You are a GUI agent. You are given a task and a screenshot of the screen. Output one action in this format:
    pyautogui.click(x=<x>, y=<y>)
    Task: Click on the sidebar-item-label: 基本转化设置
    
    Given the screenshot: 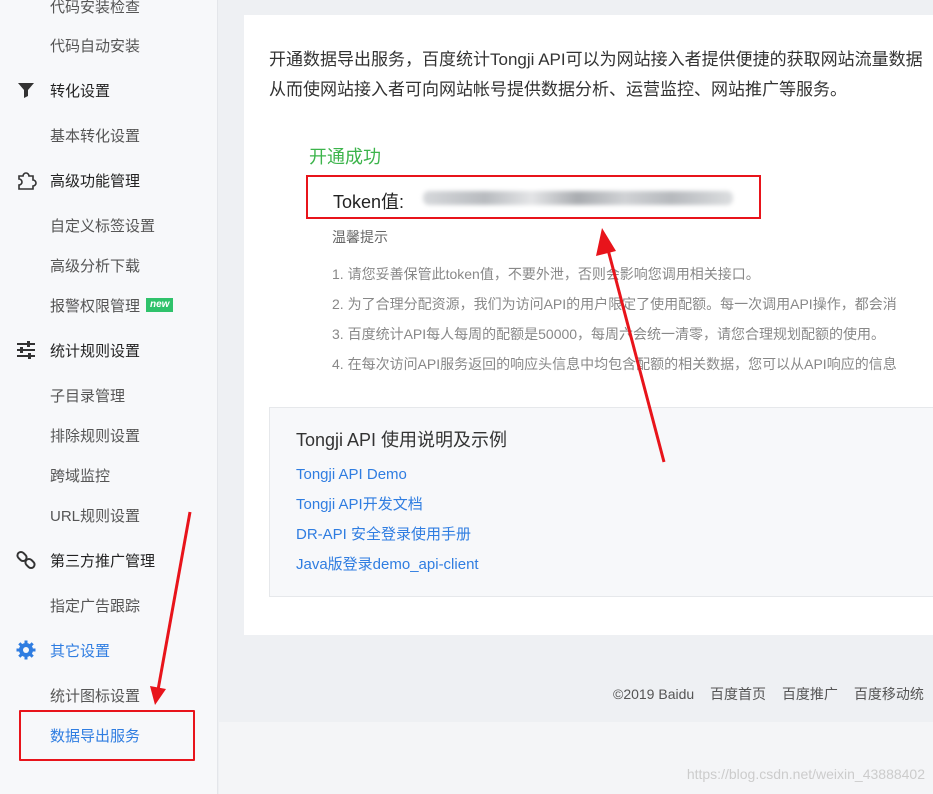 What is the action you would take?
    pyautogui.click(x=95, y=136)
    